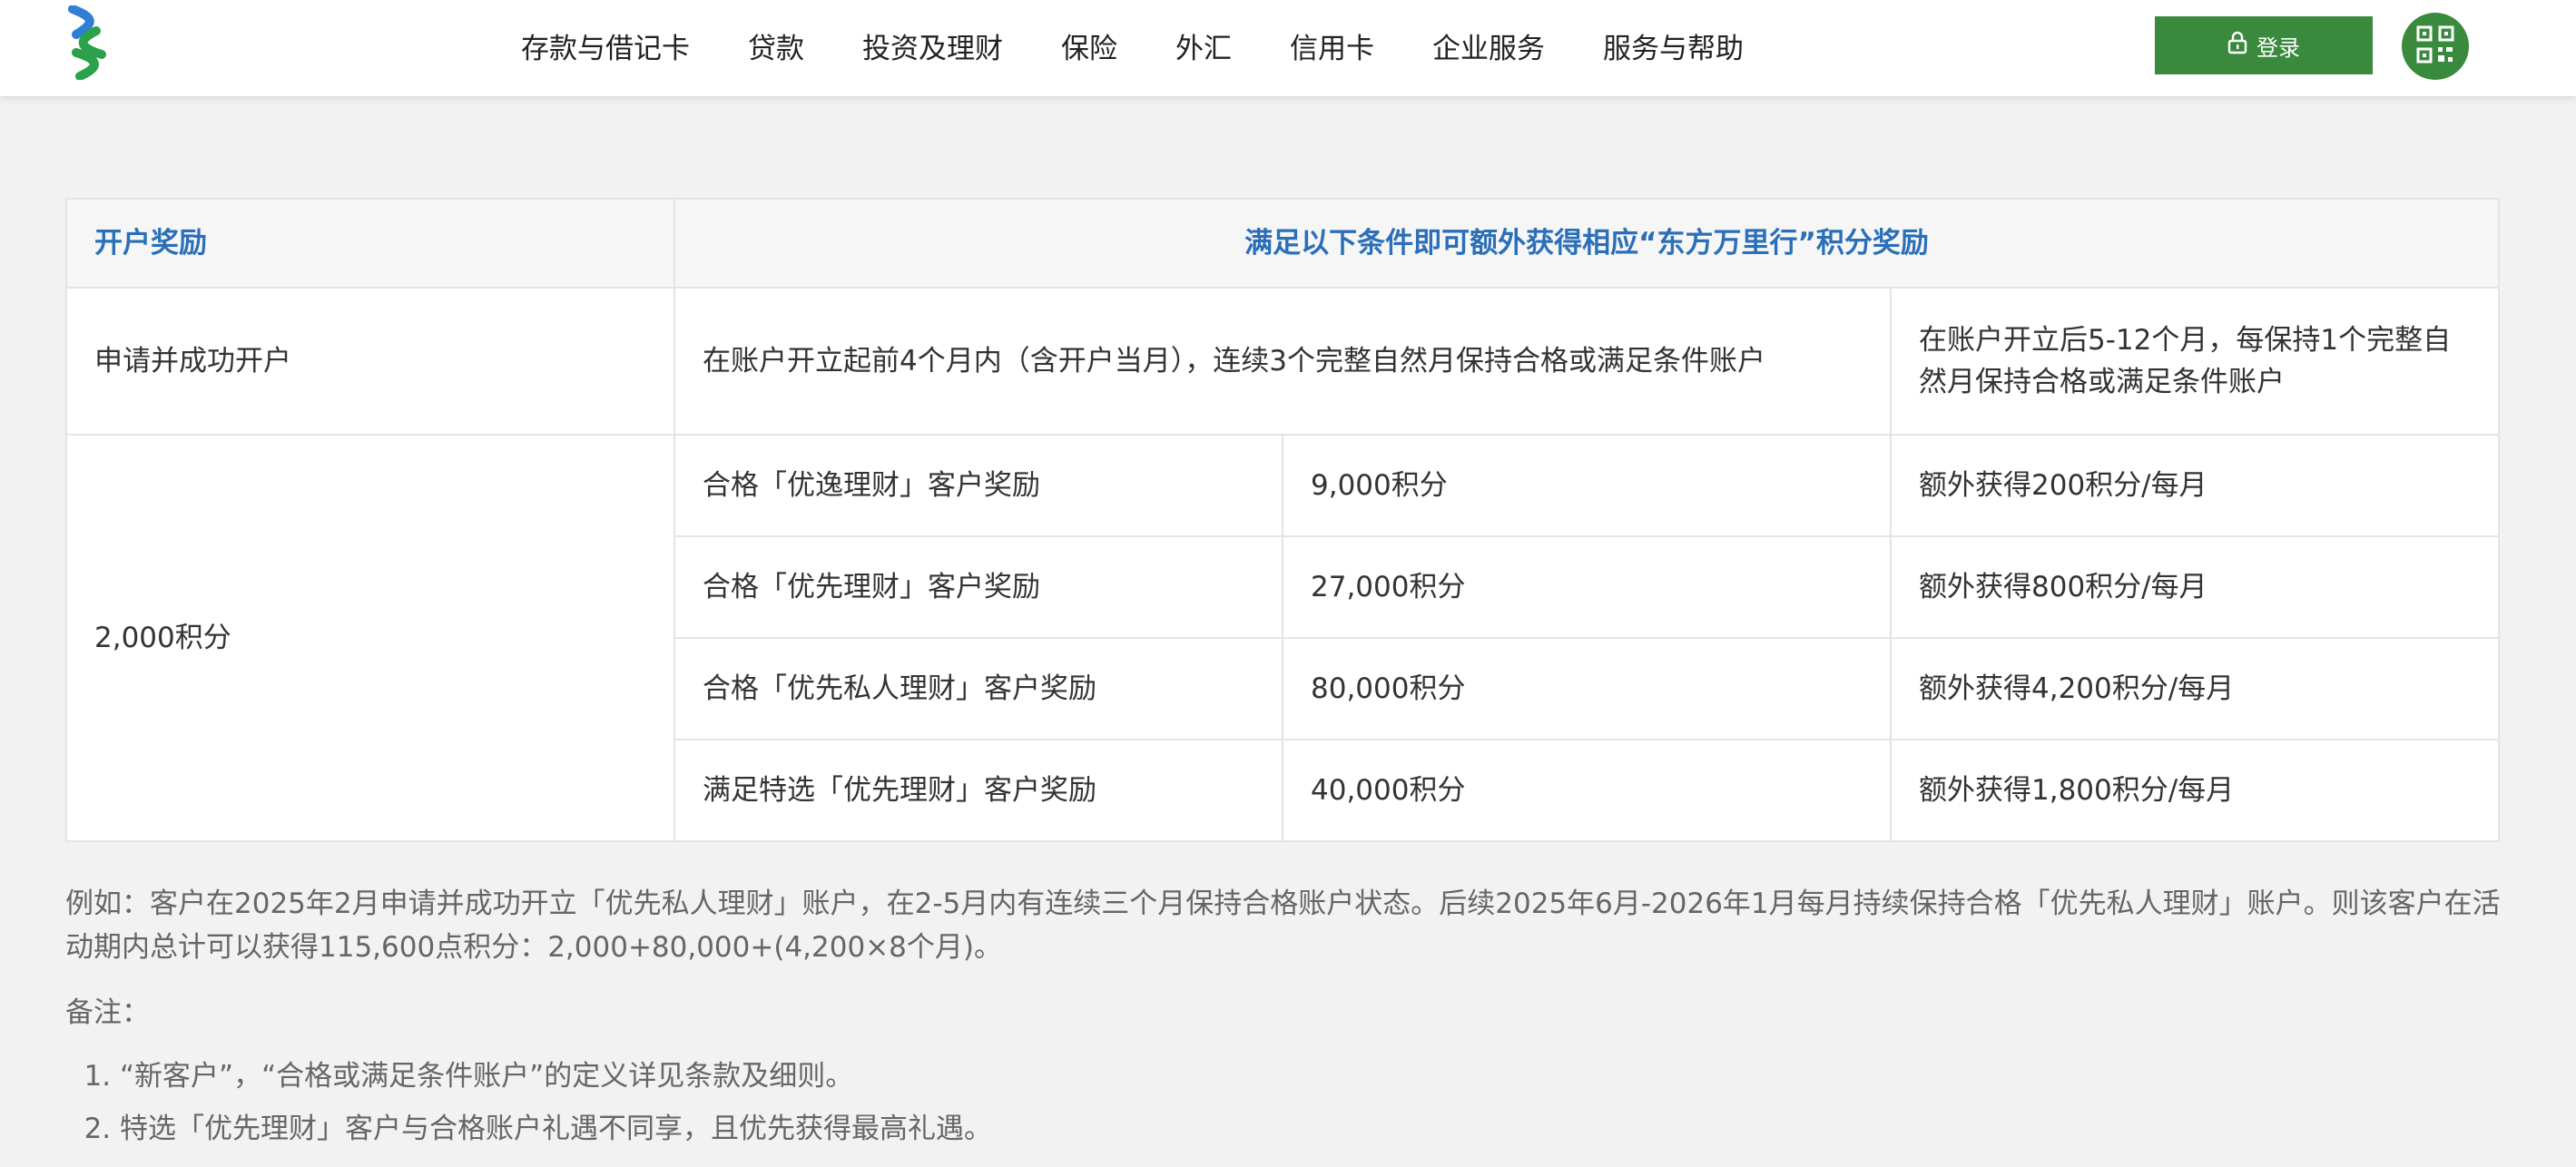 The height and width of the screenshot is (1167, 2576). I want to click on tier-name: 合格「优先私人理财」客户奖励, so click(978, 688).